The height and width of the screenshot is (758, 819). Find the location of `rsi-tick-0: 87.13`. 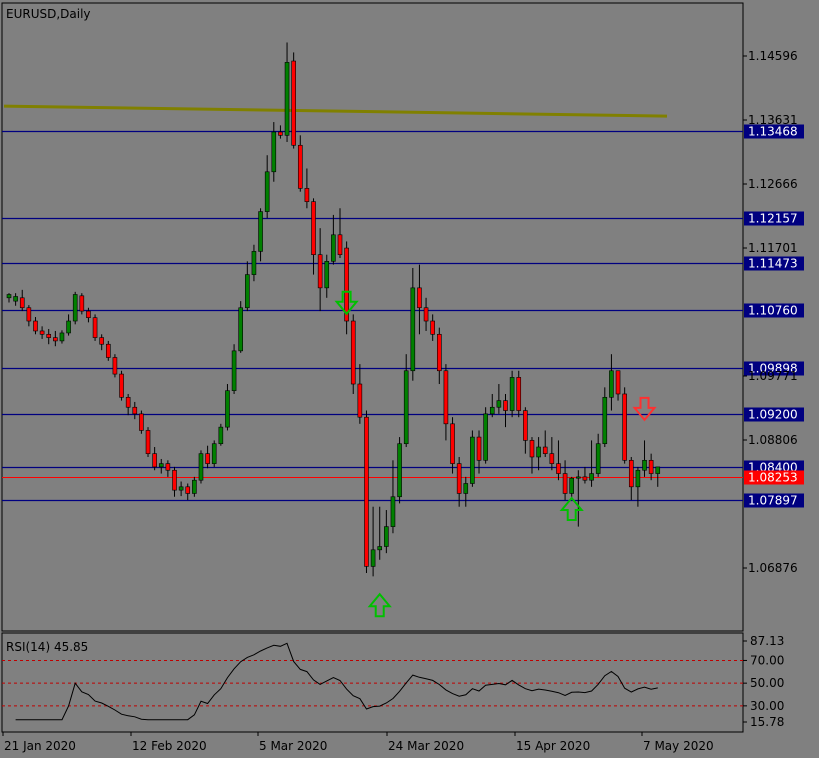

rsi-tick-0: 87.13 is located at coordinates (767, 641).